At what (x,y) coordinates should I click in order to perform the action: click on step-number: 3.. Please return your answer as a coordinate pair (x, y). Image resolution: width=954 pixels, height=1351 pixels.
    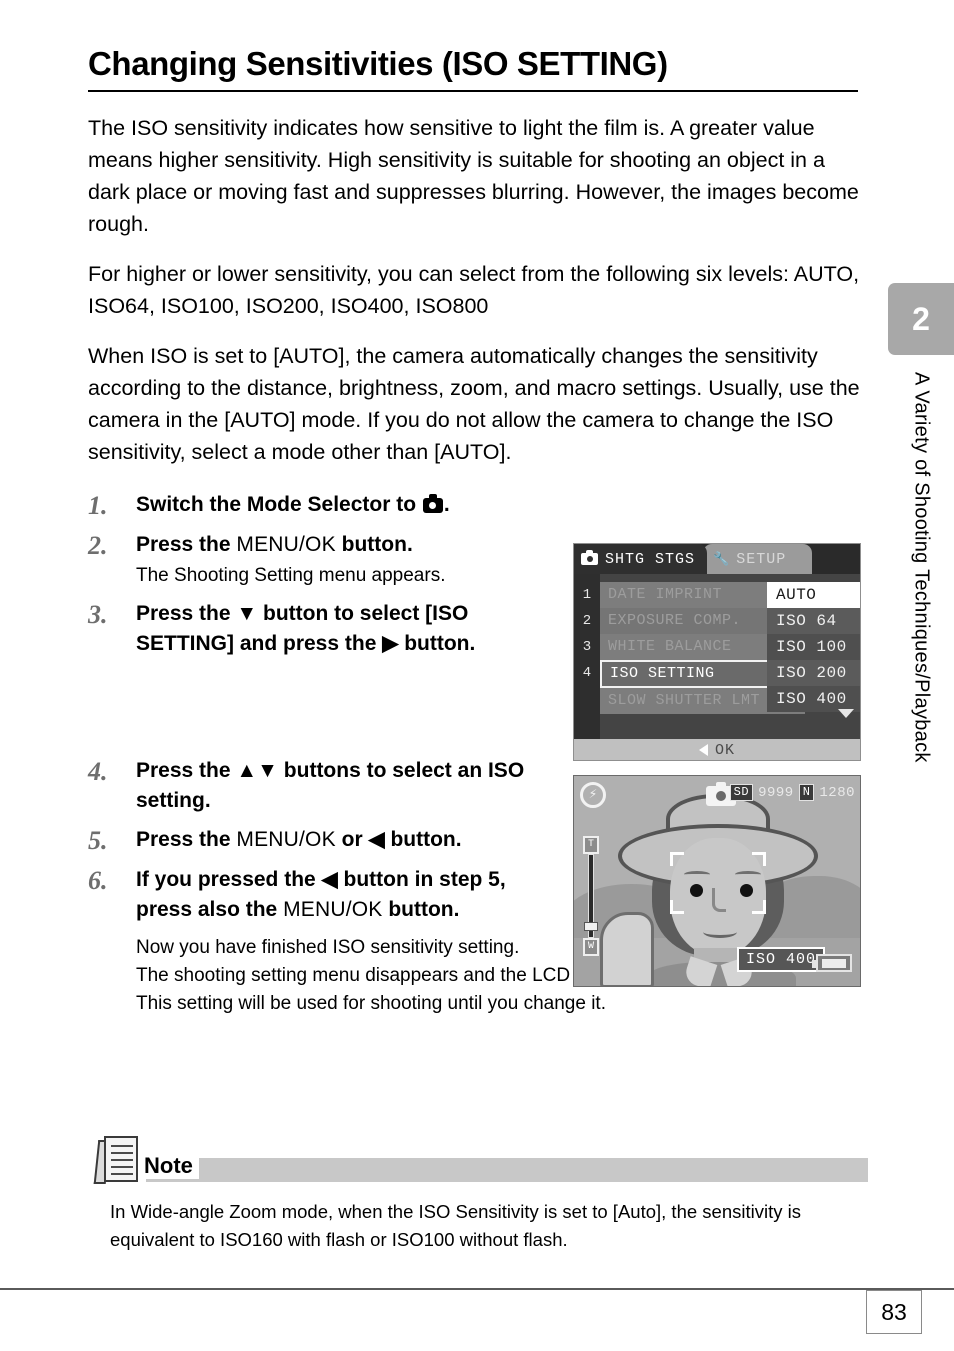
    Looking at the image, I should click on (98, 615).